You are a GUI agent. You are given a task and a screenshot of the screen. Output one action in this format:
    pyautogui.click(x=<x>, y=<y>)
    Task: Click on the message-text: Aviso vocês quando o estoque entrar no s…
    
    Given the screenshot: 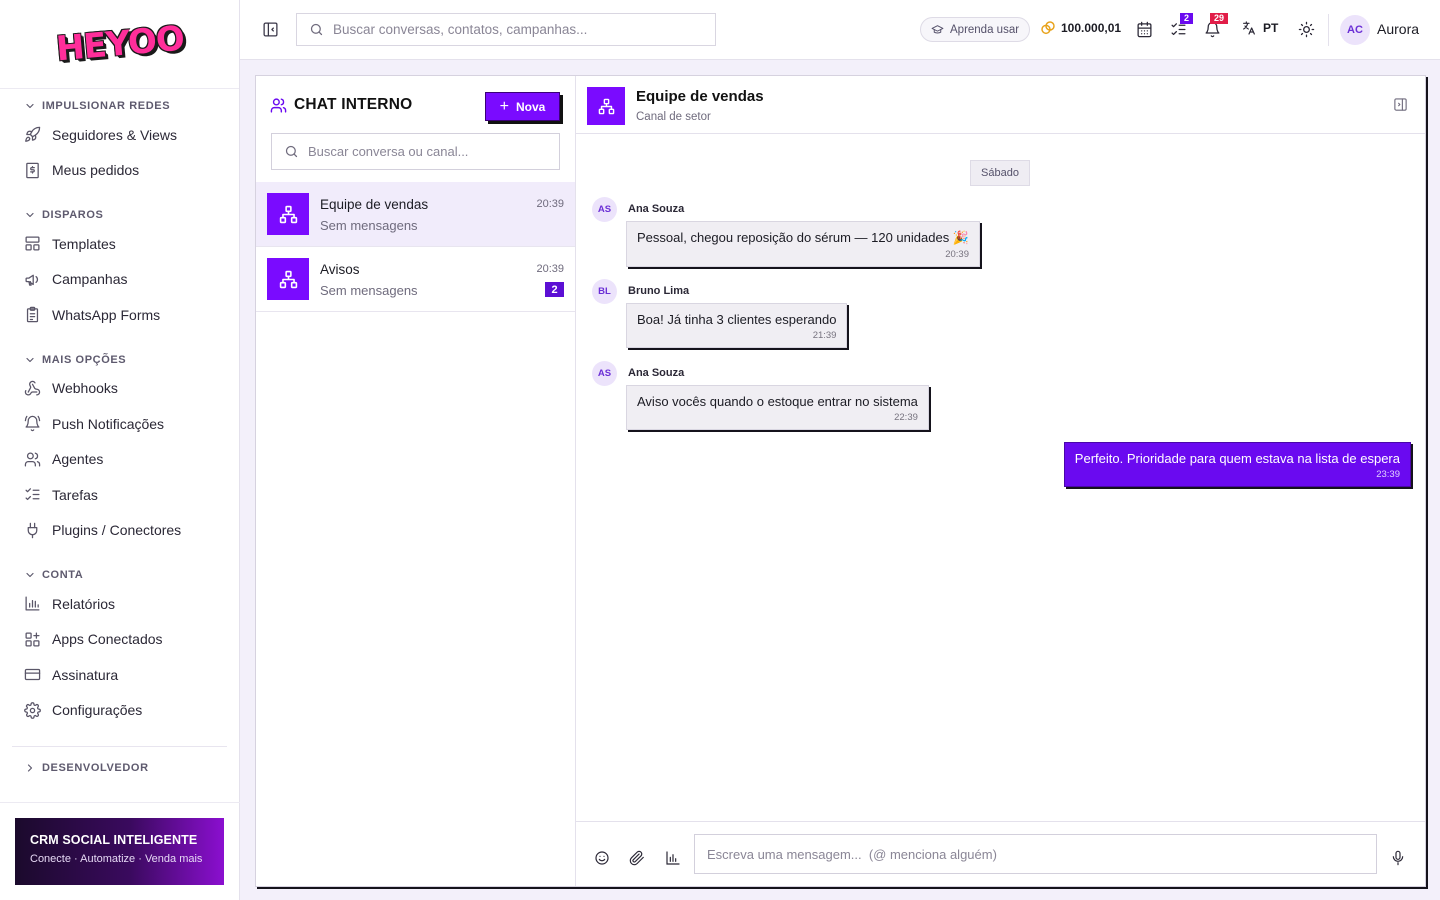 What is the action you would take?
    pyautogui.click(x=777, y=401)
    